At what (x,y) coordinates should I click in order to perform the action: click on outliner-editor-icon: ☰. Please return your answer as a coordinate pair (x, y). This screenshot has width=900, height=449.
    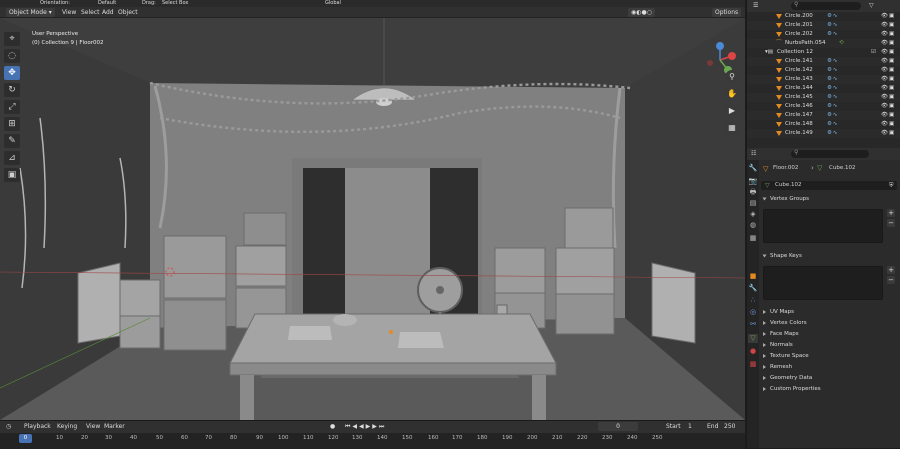
    Looking at the image, I should click on (755, 5).